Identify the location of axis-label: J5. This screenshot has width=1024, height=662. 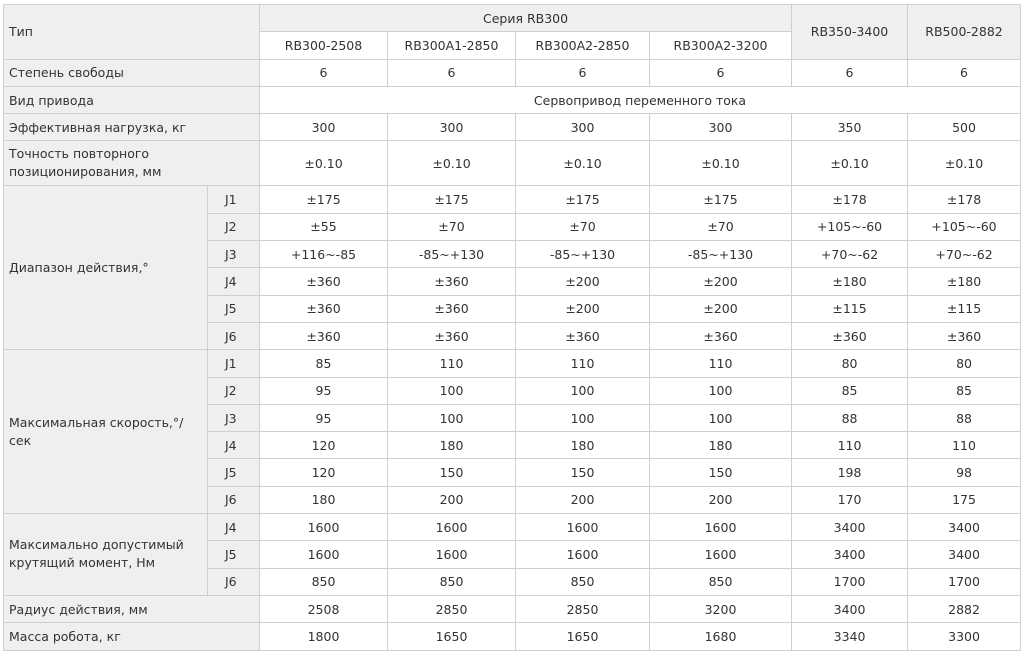
(233, 472).